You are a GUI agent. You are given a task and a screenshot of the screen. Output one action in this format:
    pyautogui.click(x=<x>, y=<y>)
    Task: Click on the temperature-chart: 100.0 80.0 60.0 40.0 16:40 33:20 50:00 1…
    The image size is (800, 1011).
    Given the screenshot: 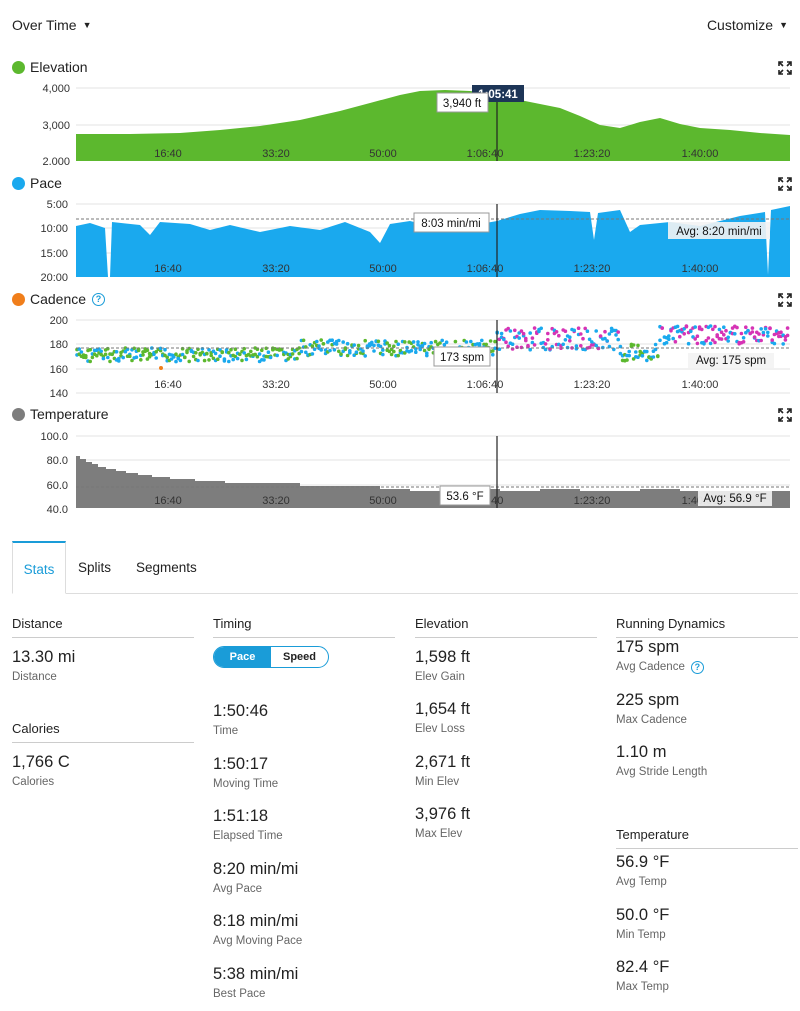 What is the action you would take?
    pyautogui.click(x=400, y=471)
    